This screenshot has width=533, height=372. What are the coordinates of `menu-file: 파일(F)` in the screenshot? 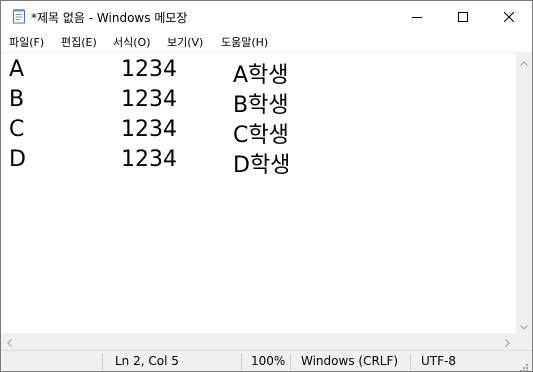 It's located at (26, 42).